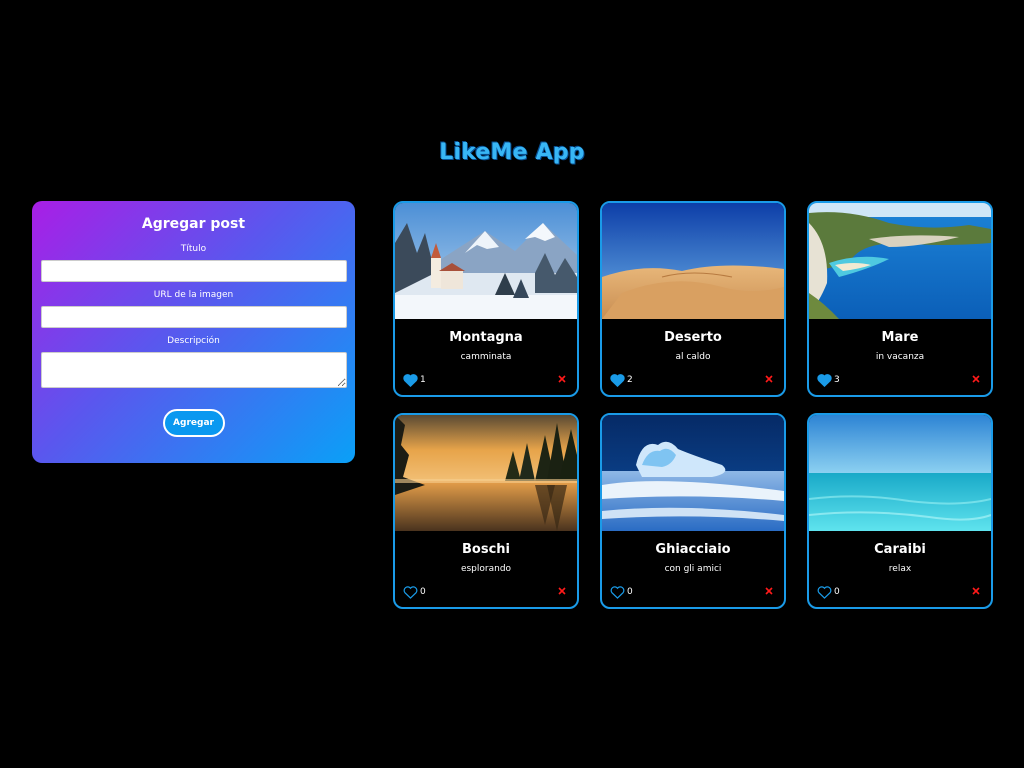 This screenshot has width=1024, height=768. Describe the element at coordinates (900, 549) in the screenshot. I see `post-title: Caraibi` at that location.